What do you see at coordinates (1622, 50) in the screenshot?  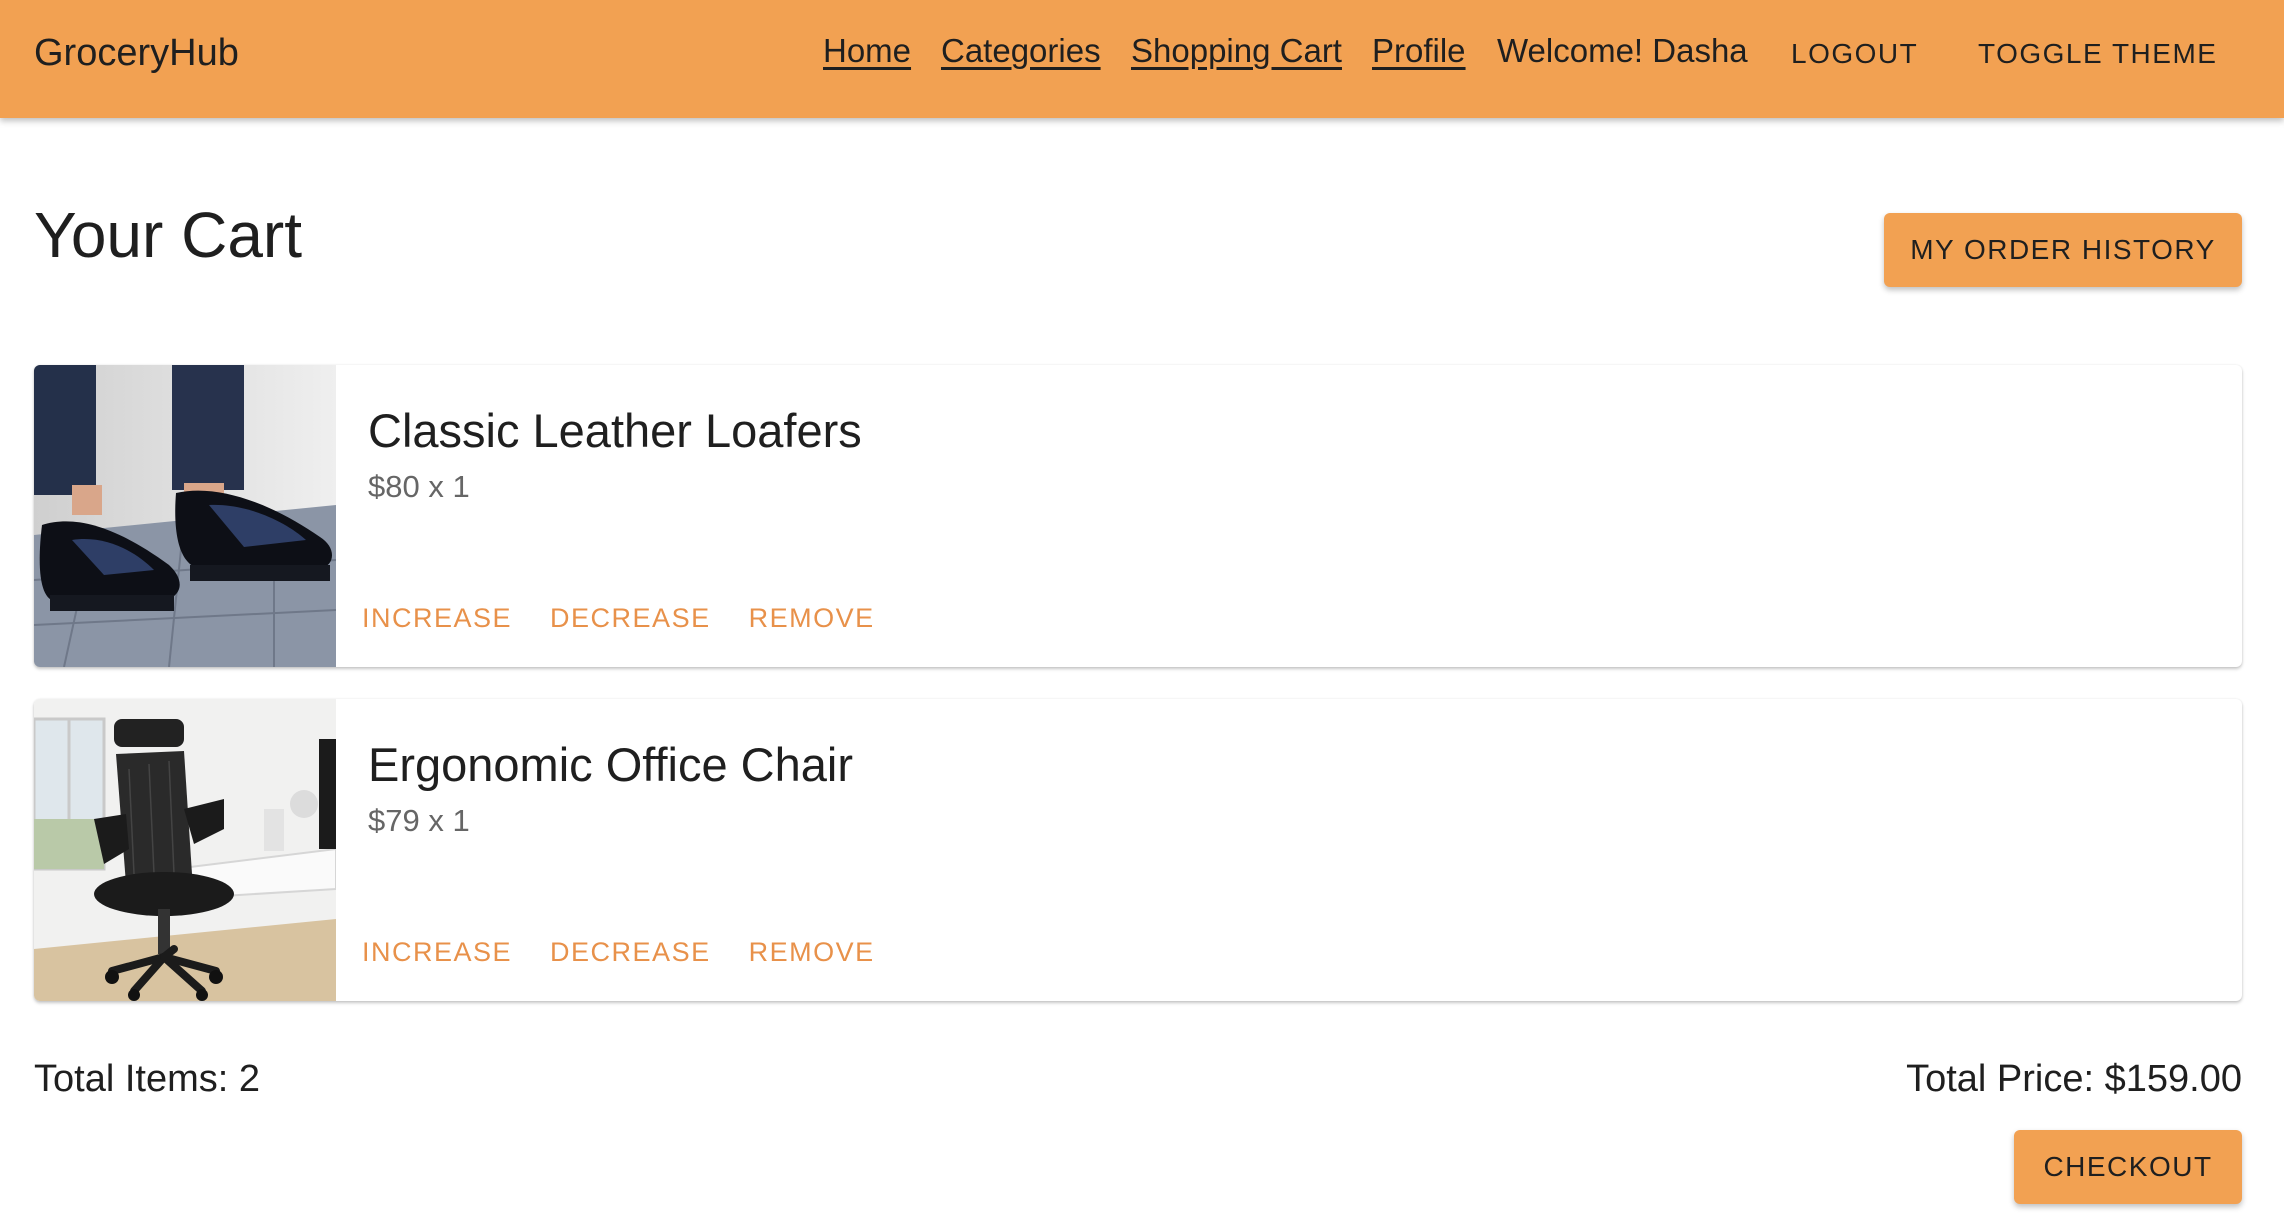 I see `welcome-message: Welcome! Dasha` at bounding box center [1622, 50].